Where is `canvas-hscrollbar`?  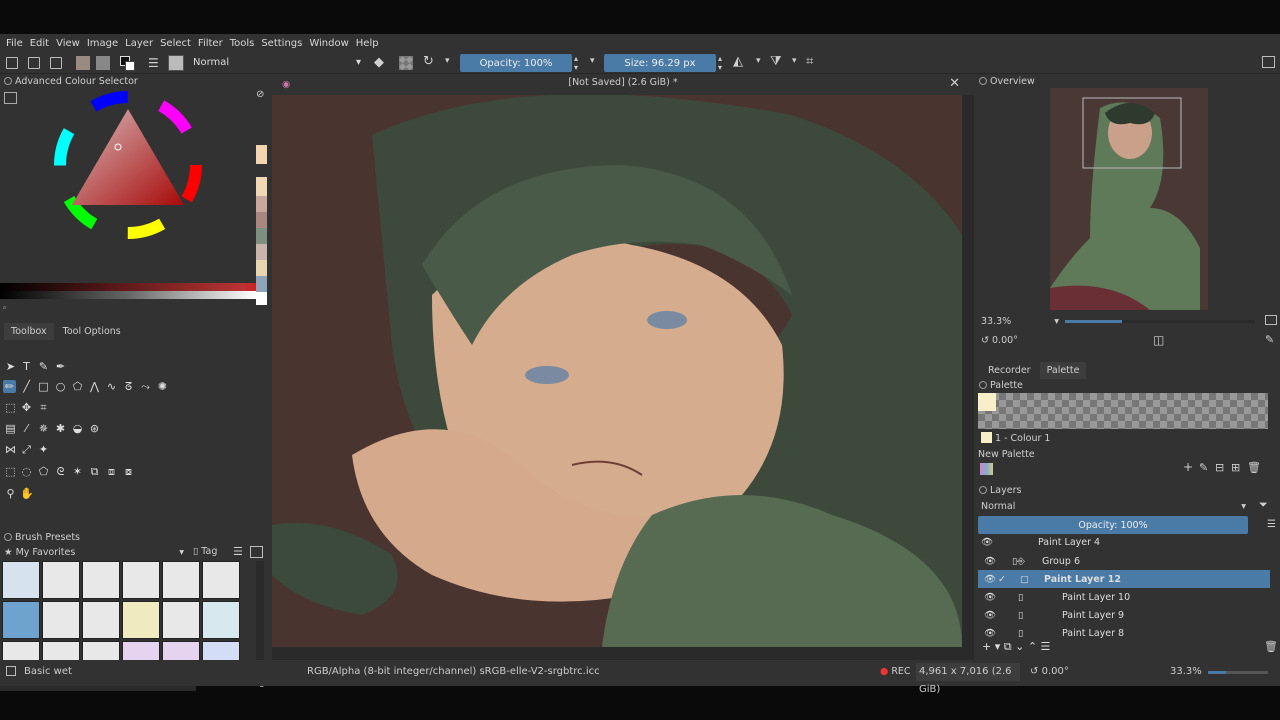 canvas-hscrollbar is located at coordinates (617, 652).